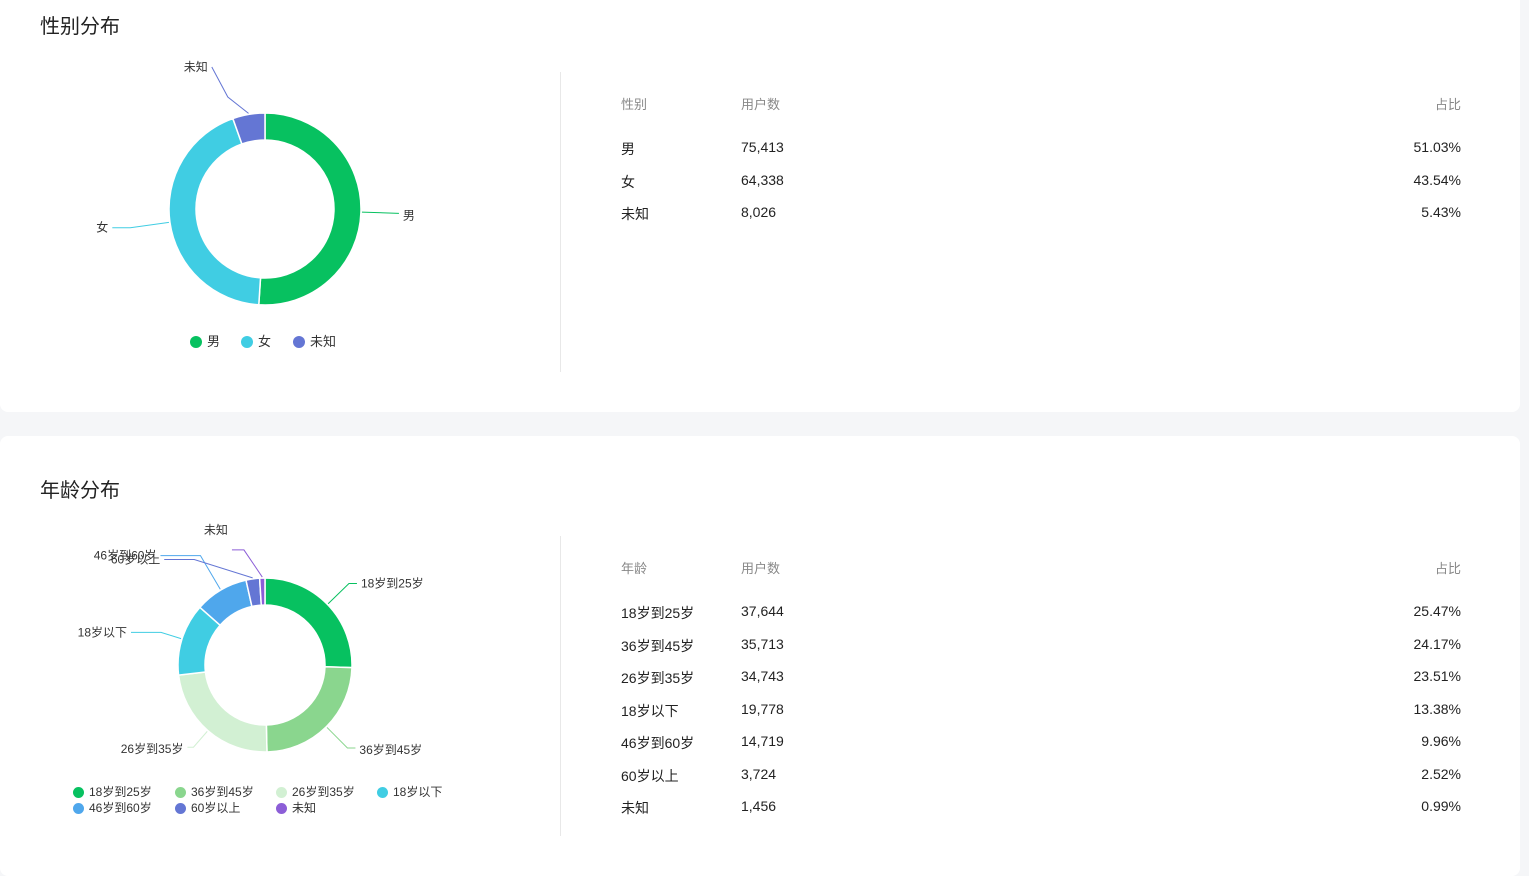 Image resolution: width=1529 pixels, height=876 pixels. I want to click on slice-label: 36岁到45岁, so click(390, 749).